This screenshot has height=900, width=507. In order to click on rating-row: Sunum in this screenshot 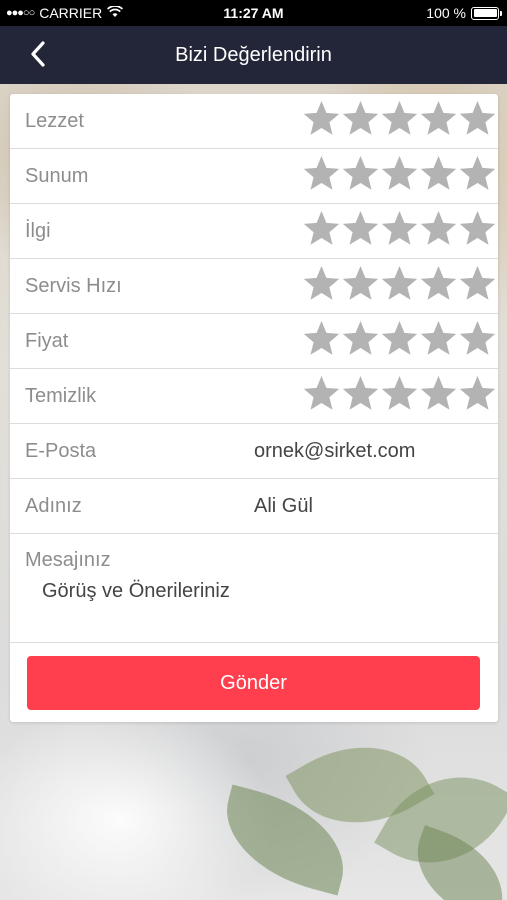, I will do `click(254, 176)`.